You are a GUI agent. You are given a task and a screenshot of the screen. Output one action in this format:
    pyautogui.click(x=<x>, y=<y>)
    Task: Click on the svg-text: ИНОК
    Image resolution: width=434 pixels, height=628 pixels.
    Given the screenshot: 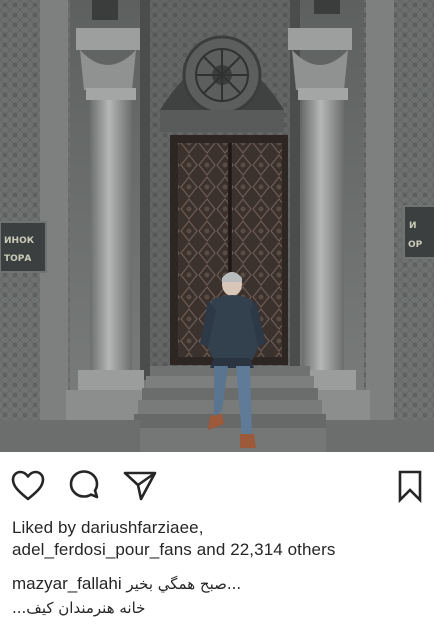 What is the action you would take?
    pyautogui.click(x=19, y=241)
    